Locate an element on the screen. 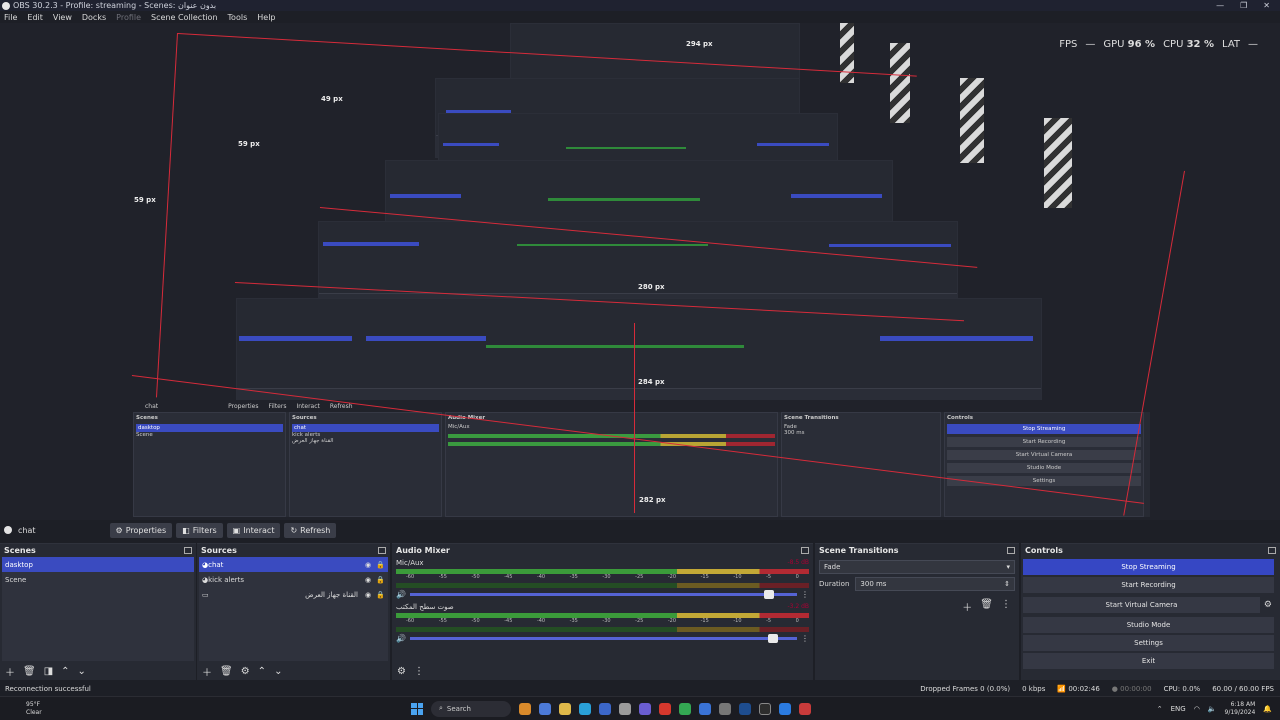 This screenshot has height=720, width=1280. menu-docks: Docks is located at coordinates (94, 17).